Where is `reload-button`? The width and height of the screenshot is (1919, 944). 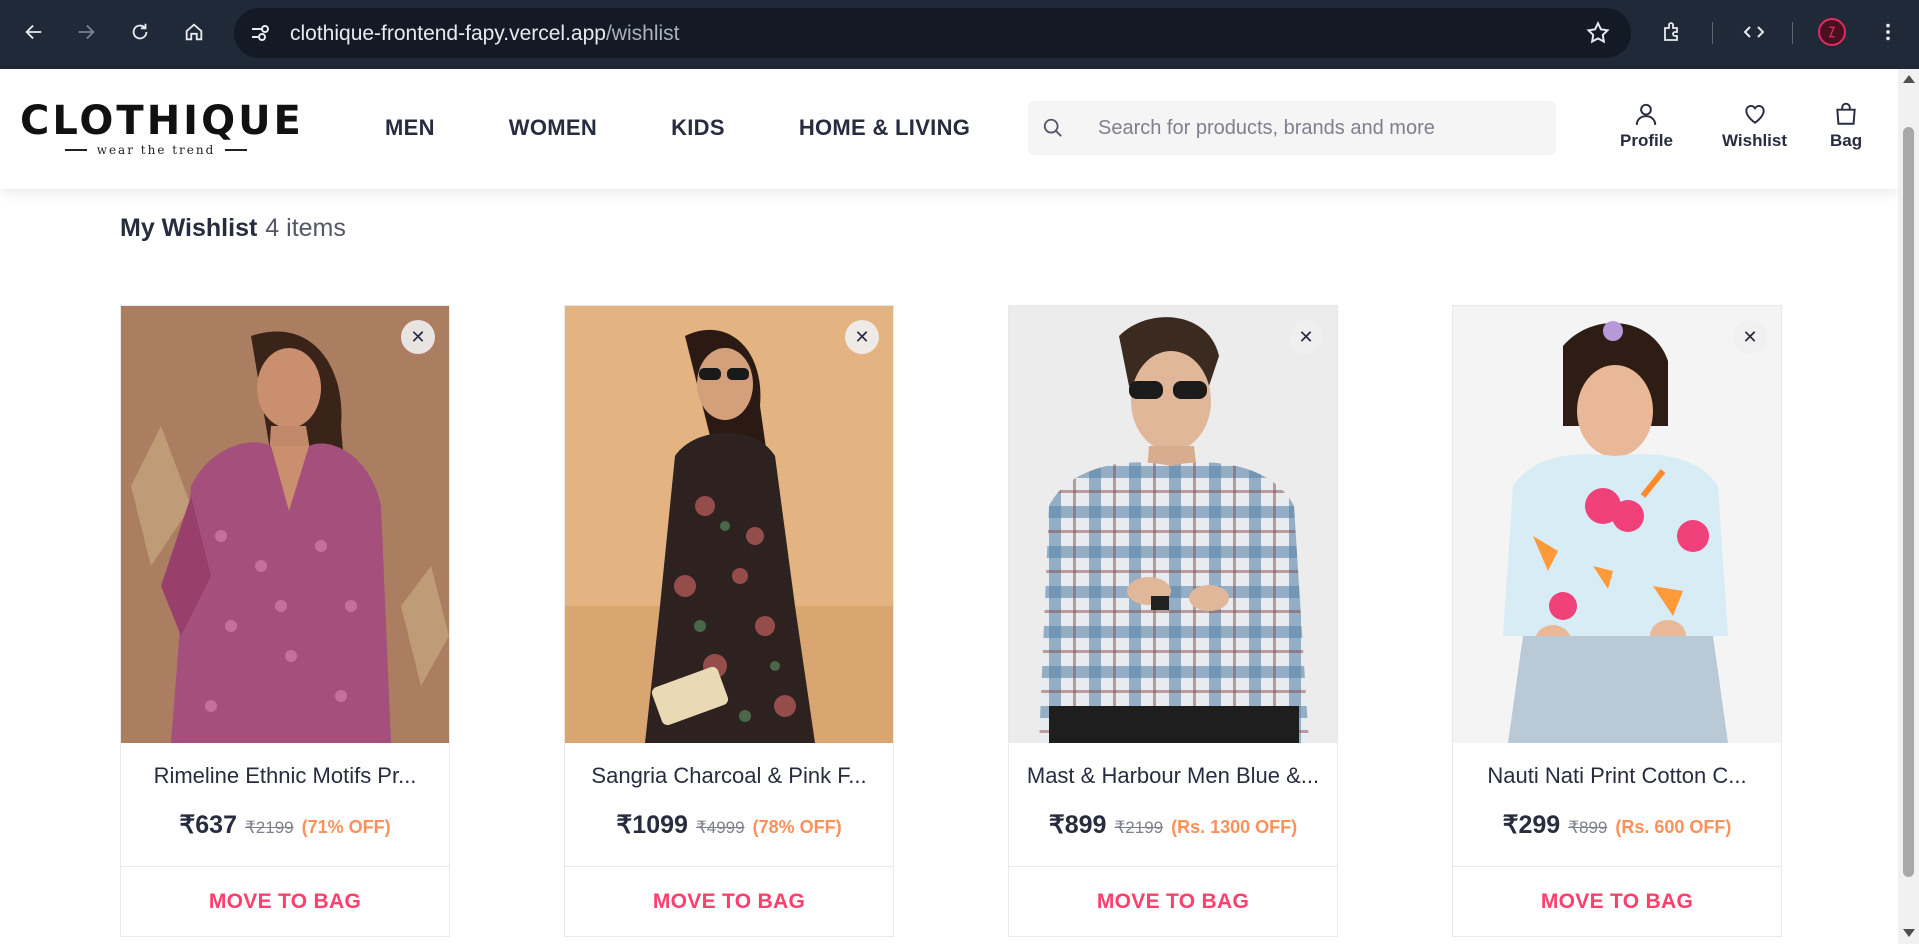 reload-button is located at coordinates (140, 32).